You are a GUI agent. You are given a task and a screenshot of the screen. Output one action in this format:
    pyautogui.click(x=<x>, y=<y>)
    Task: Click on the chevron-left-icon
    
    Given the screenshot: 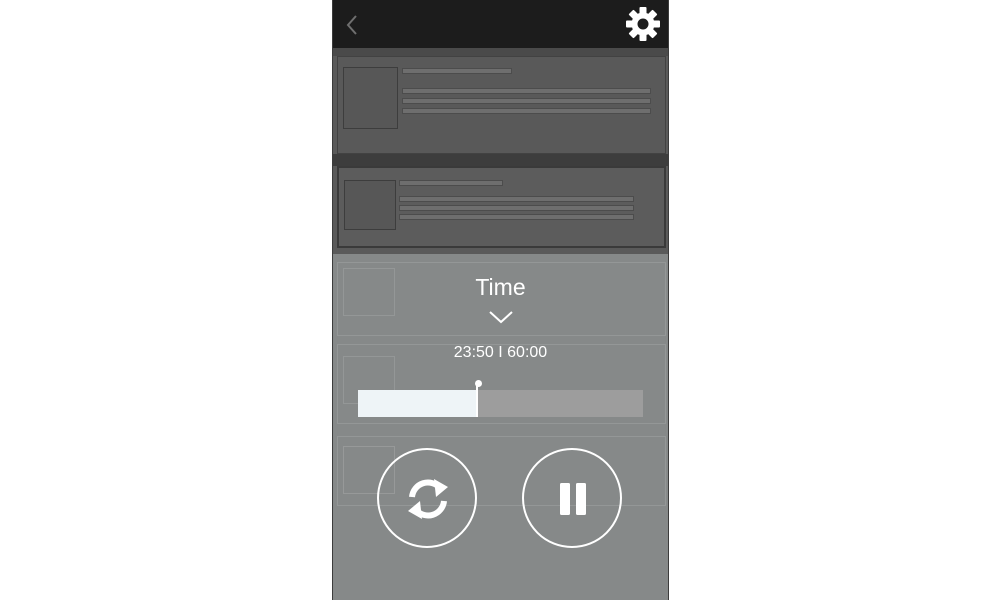 What is the action you would take?
    pyautogui.click(x=351, y=25)
    